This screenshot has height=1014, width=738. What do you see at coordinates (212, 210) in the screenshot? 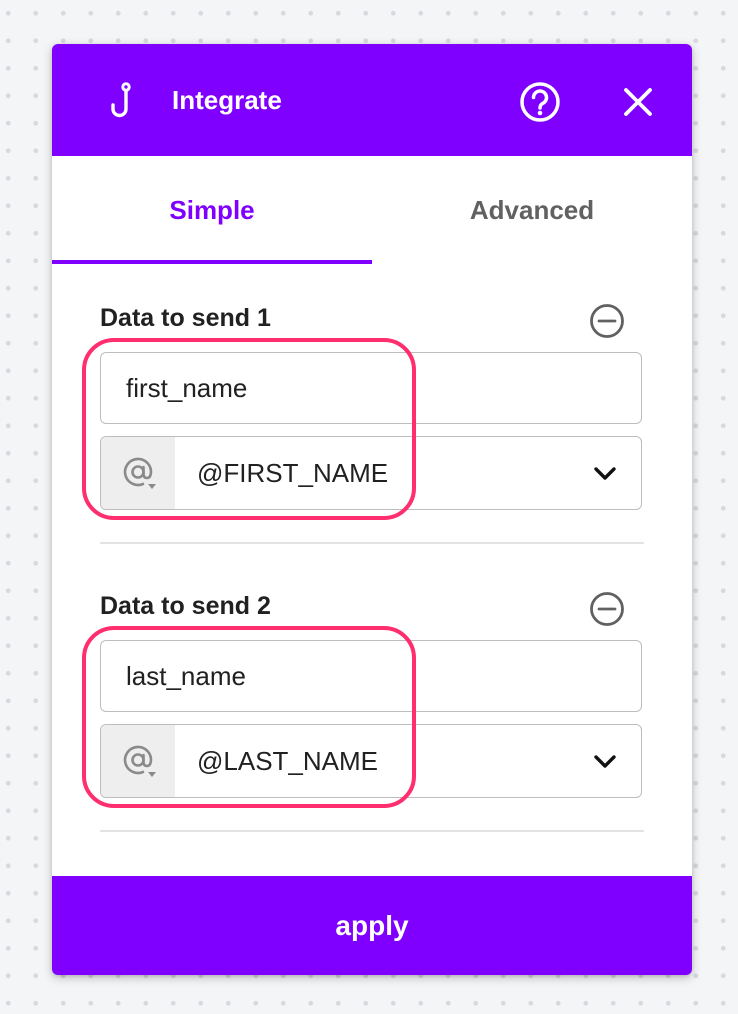
I see `tab-simple: Simple` at bounding box center [212, 210].